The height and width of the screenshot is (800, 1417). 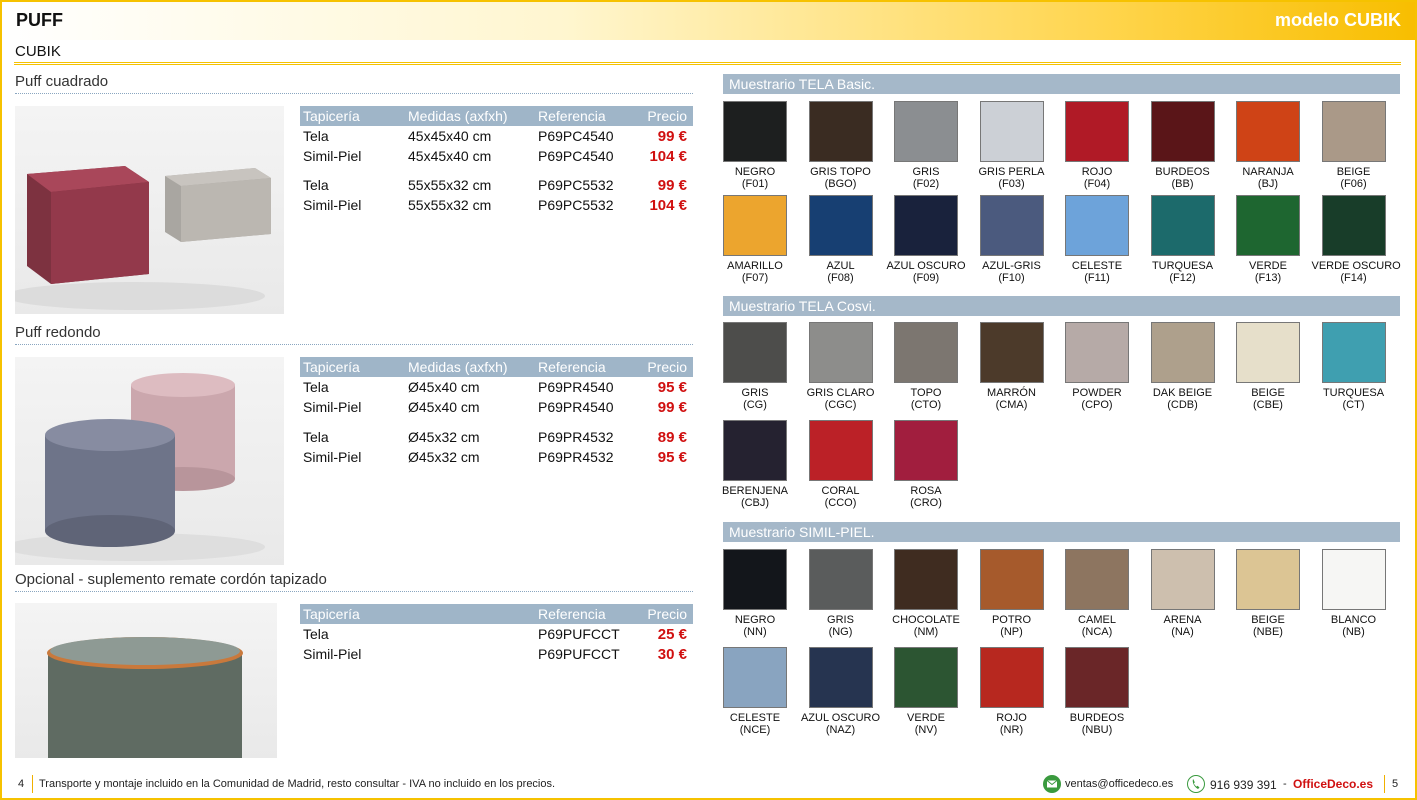 I want to click on header-medidas: Medidas (axfxh), so click(x=458, y=367).